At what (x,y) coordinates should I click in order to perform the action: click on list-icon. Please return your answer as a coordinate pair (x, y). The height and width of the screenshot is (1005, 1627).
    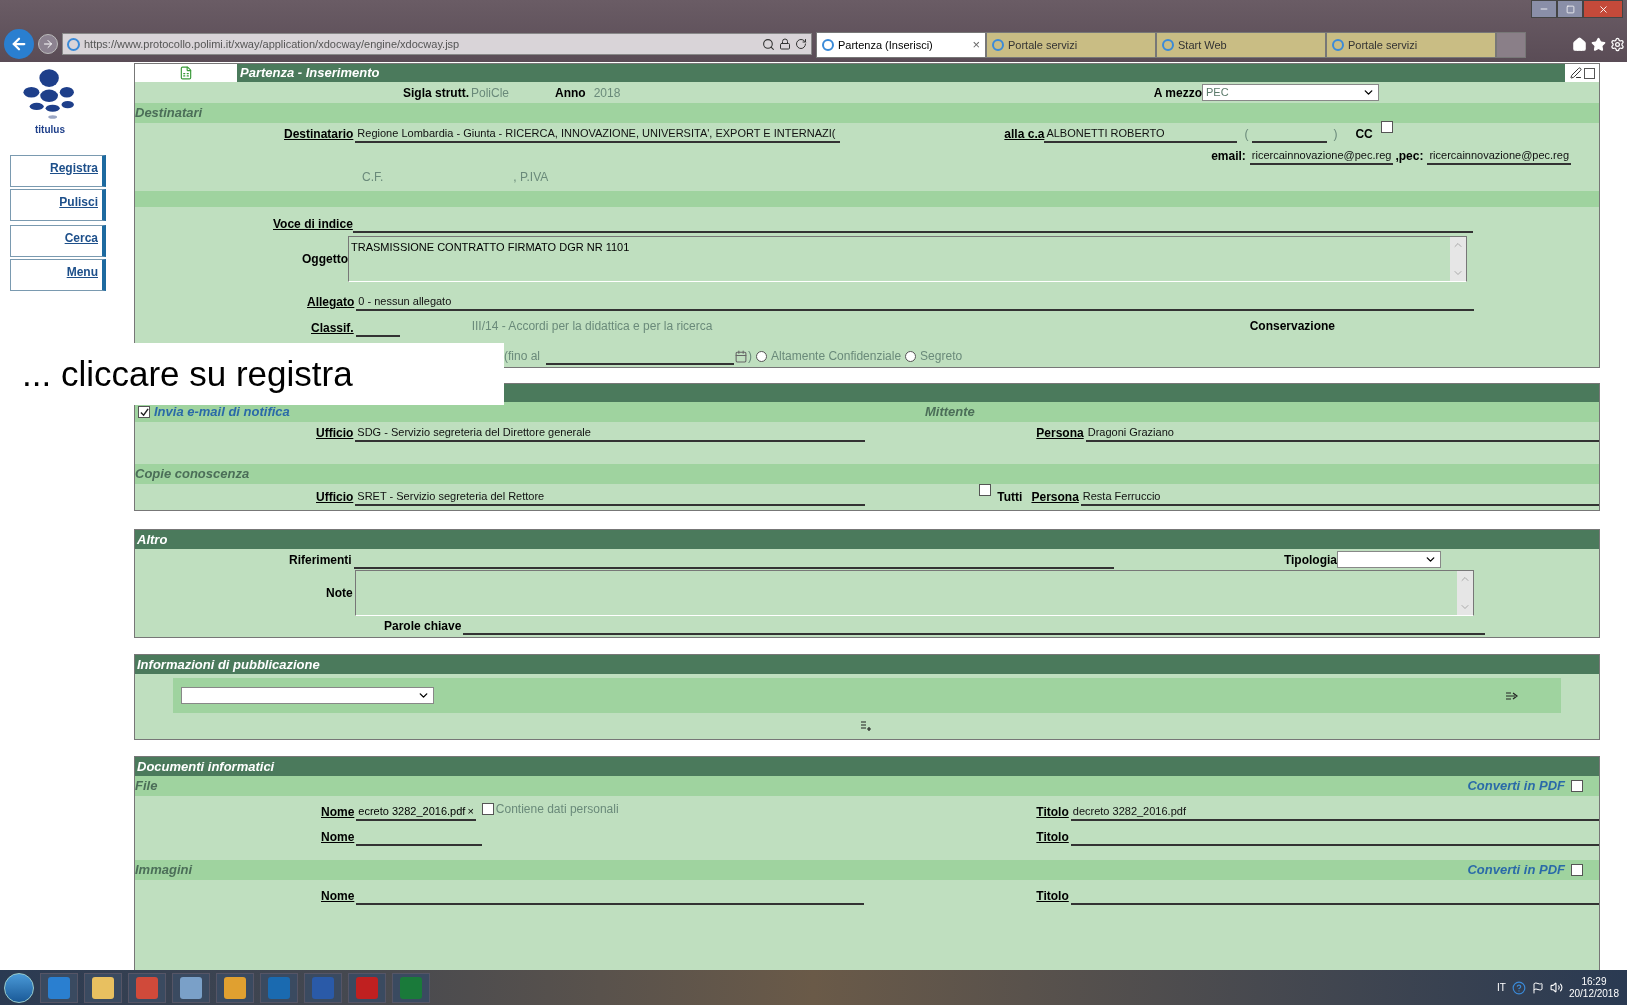
    Looking at the image, I should click on (867, 726).